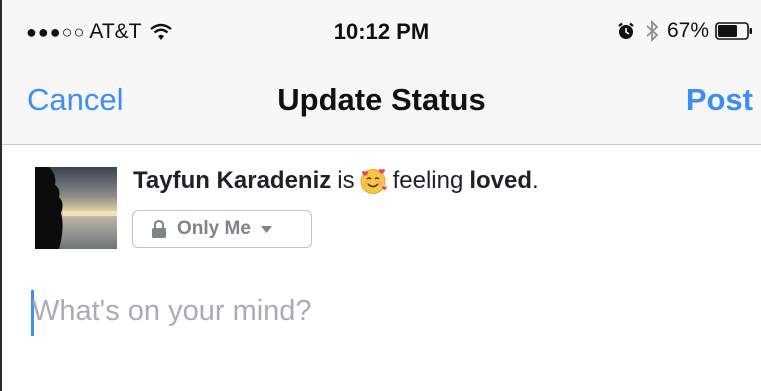 The height and width of the screenshot is (391, 761). Describe the element at coordinates (266, 229) in the screenshot. I see `chevron-down-icon` at that location.